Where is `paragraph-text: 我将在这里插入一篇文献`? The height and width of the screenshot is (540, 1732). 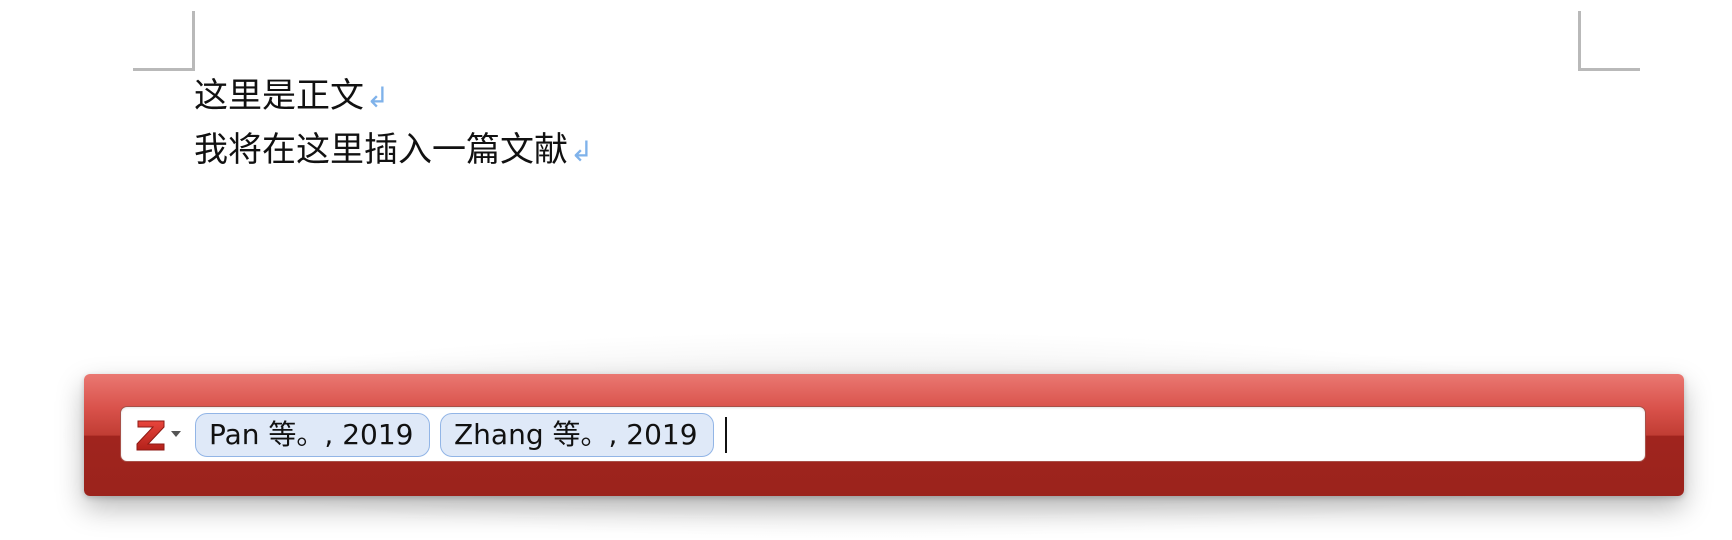
paragraph-text: 我将在这里插入一篇文献 is located at coordinates (381, 150).